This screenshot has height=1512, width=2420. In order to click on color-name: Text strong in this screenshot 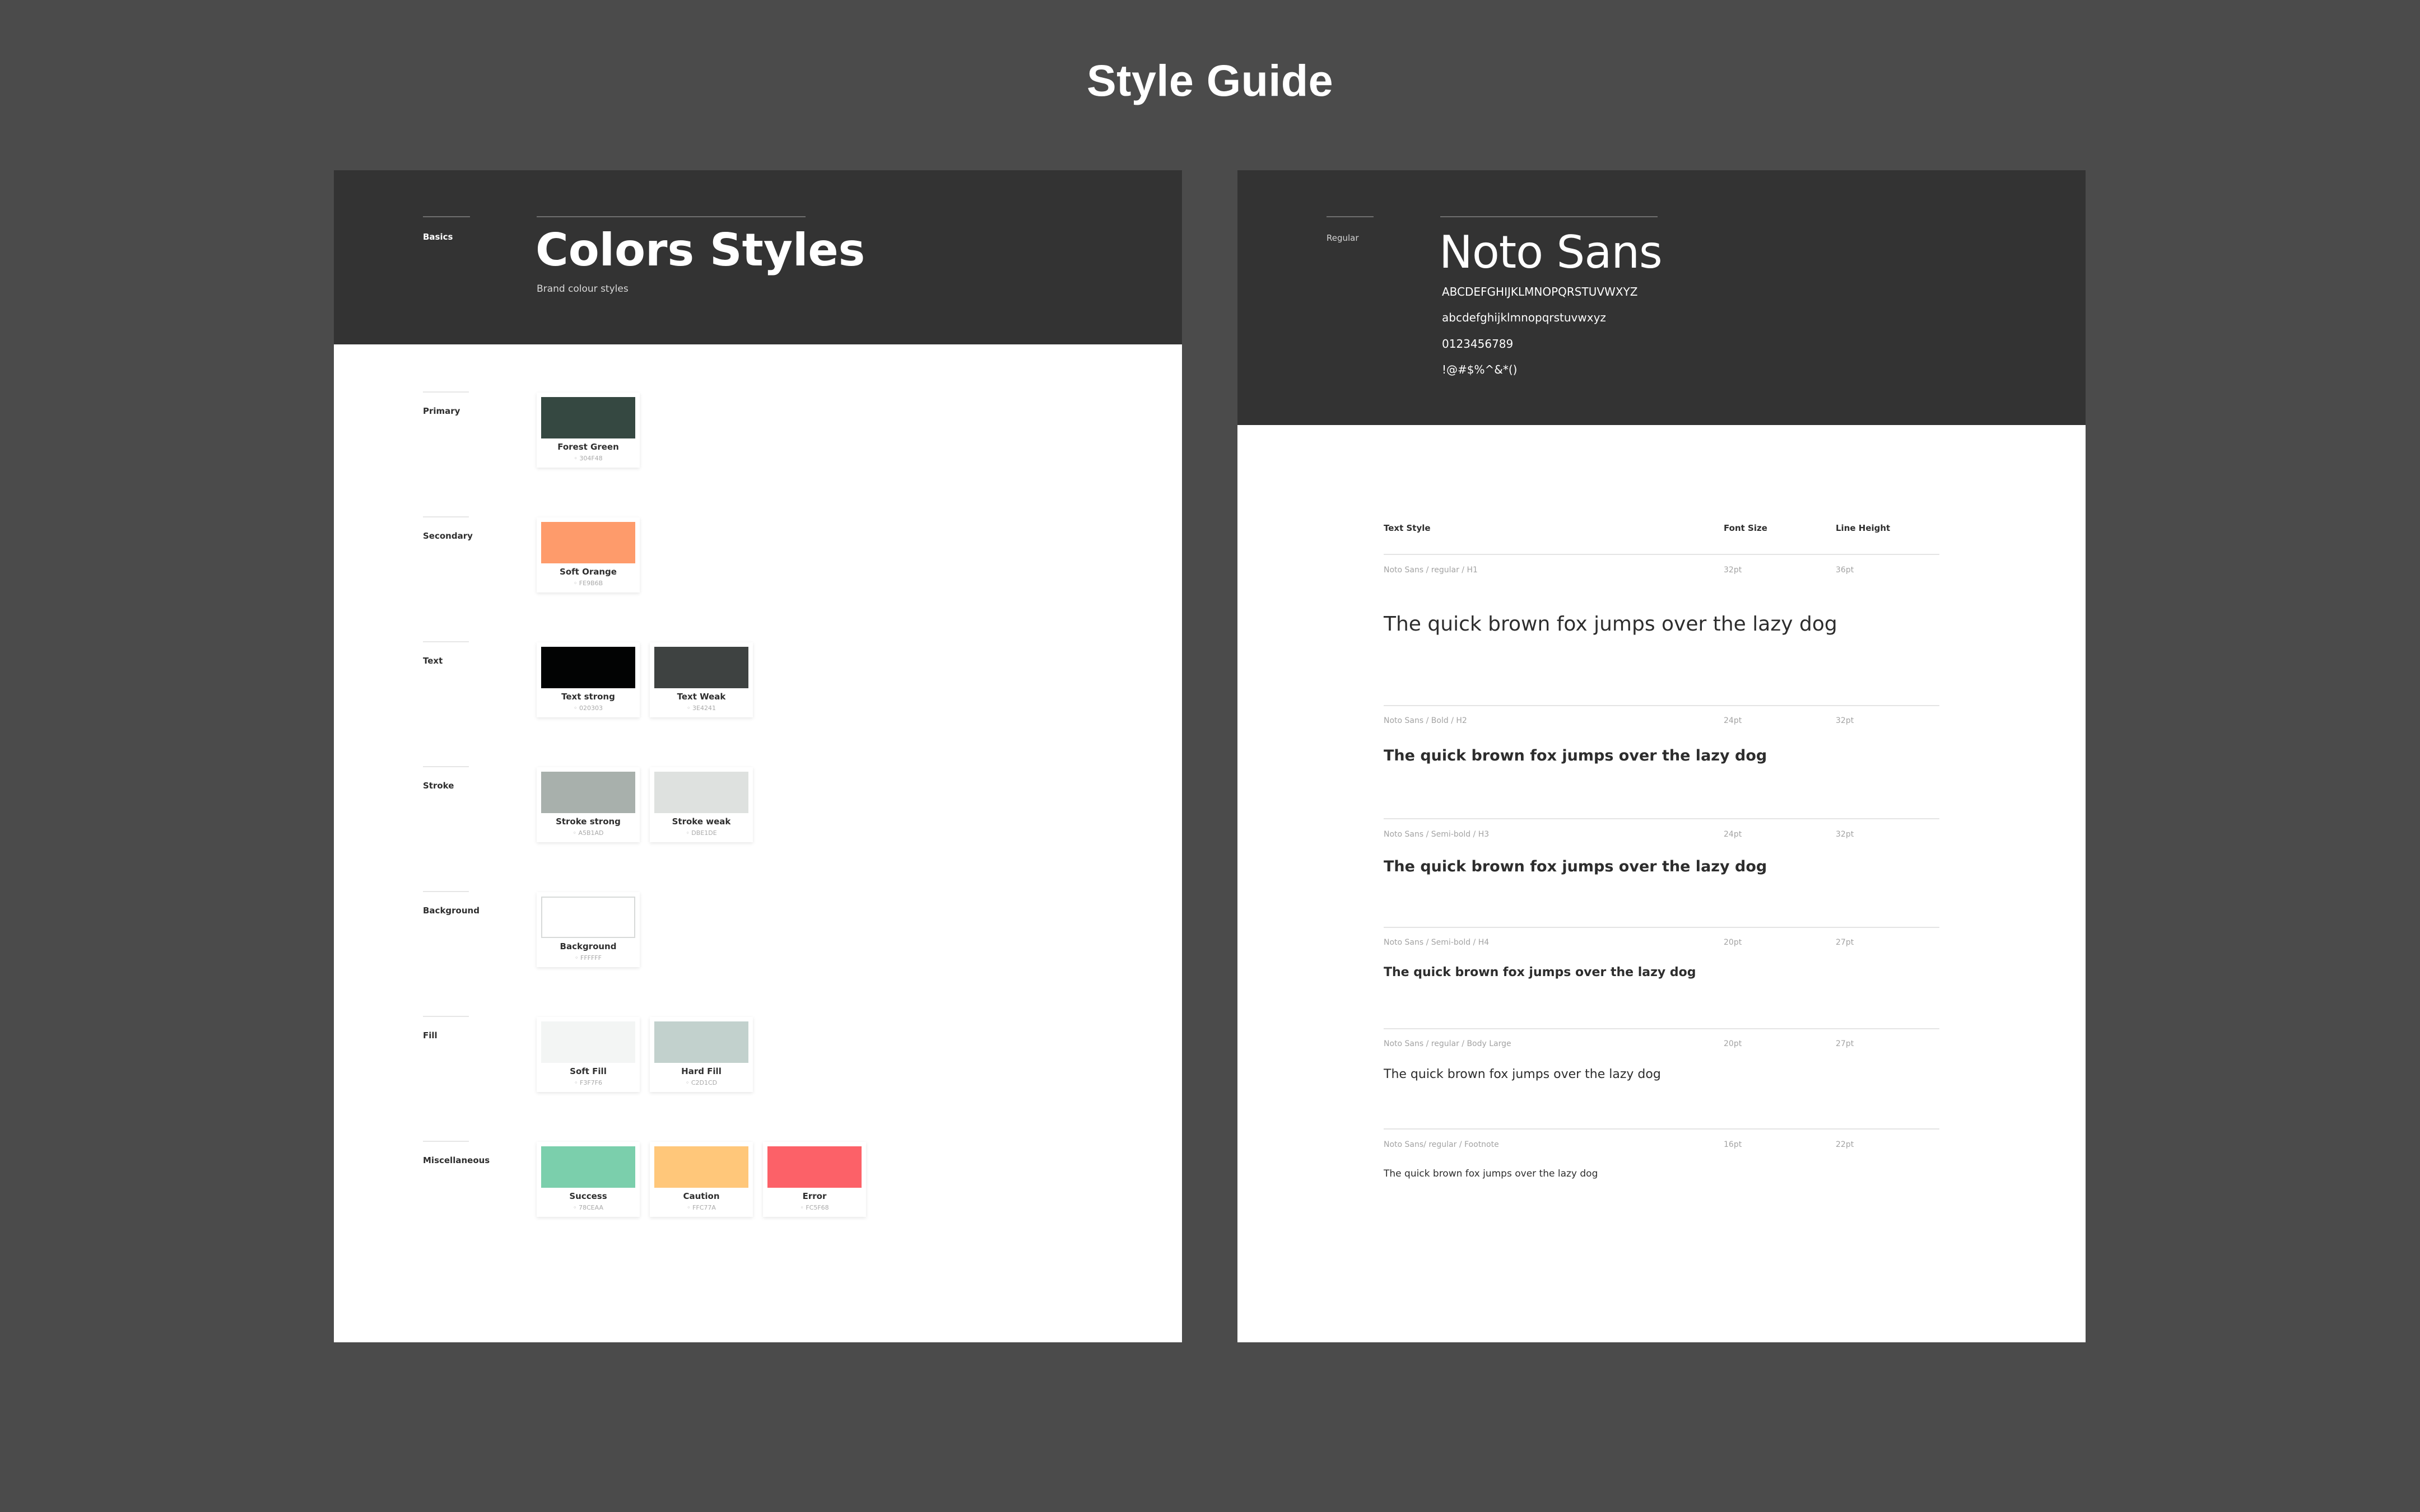, I will do `click(588, 697)`.